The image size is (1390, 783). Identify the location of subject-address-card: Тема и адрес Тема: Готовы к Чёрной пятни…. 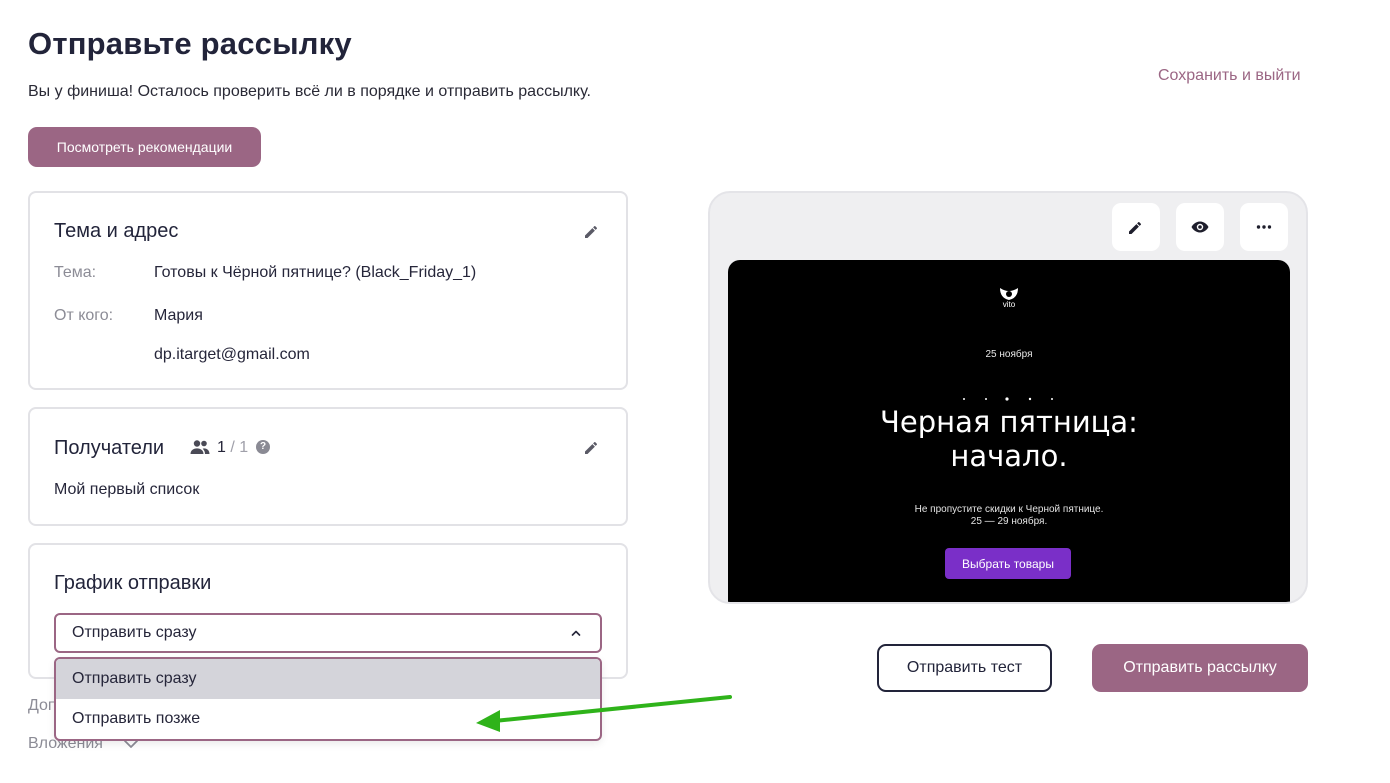
(328, 290).